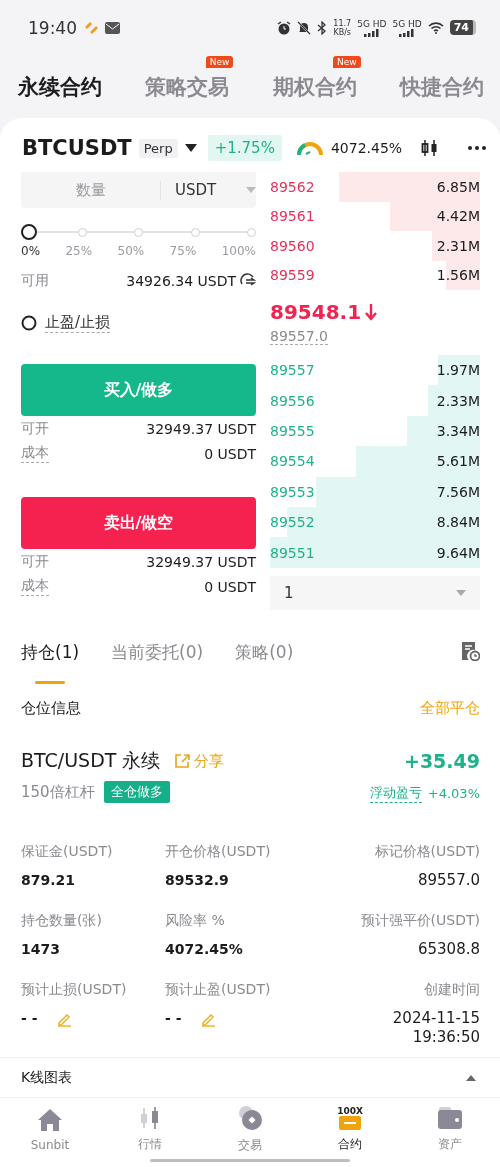 The width and height of the screenshot is (500, 1167). What do you see at coordinates (292, 370) in the screenshot?
I see `order-price: 89557` at bounding box center [292, 370].